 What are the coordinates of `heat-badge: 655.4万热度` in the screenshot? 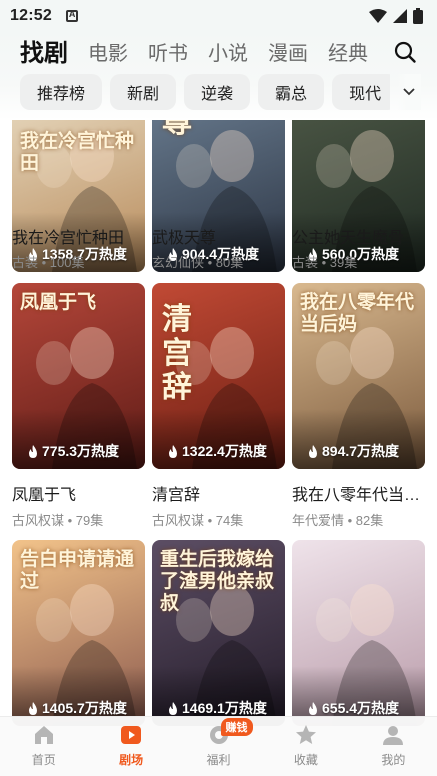 It's located at (353, 708).